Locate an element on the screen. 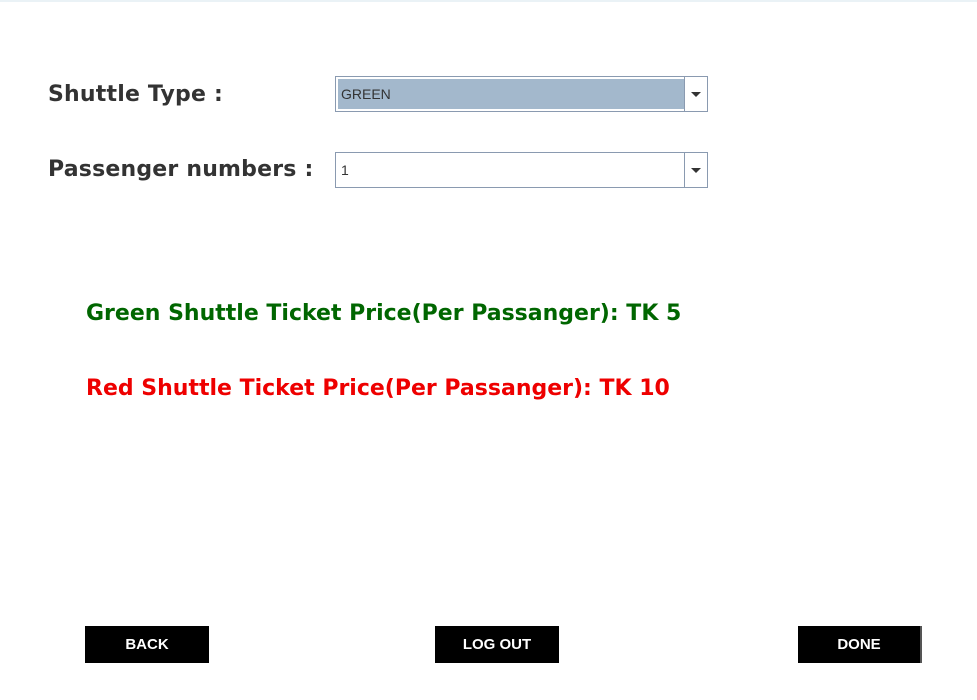  passenger-numbers-label: Passenger numbers : is located at coordinates (181, 169).